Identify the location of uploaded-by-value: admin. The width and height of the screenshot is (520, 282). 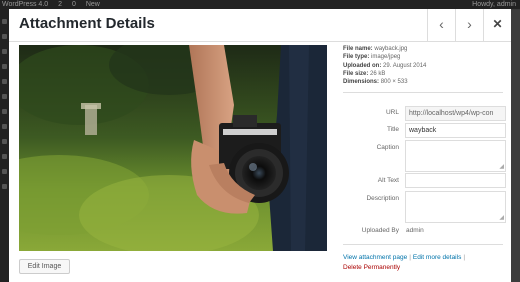
(415, 230).